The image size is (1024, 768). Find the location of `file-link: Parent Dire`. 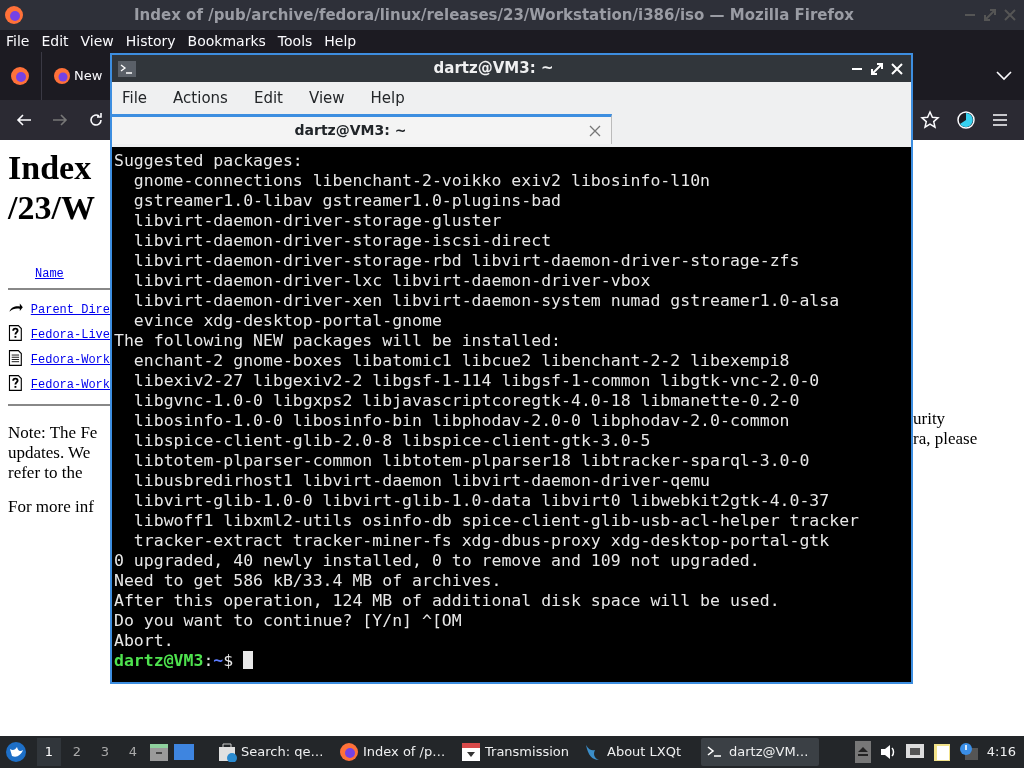

file-link: Parent Dire is located at coordinates (70, 310).